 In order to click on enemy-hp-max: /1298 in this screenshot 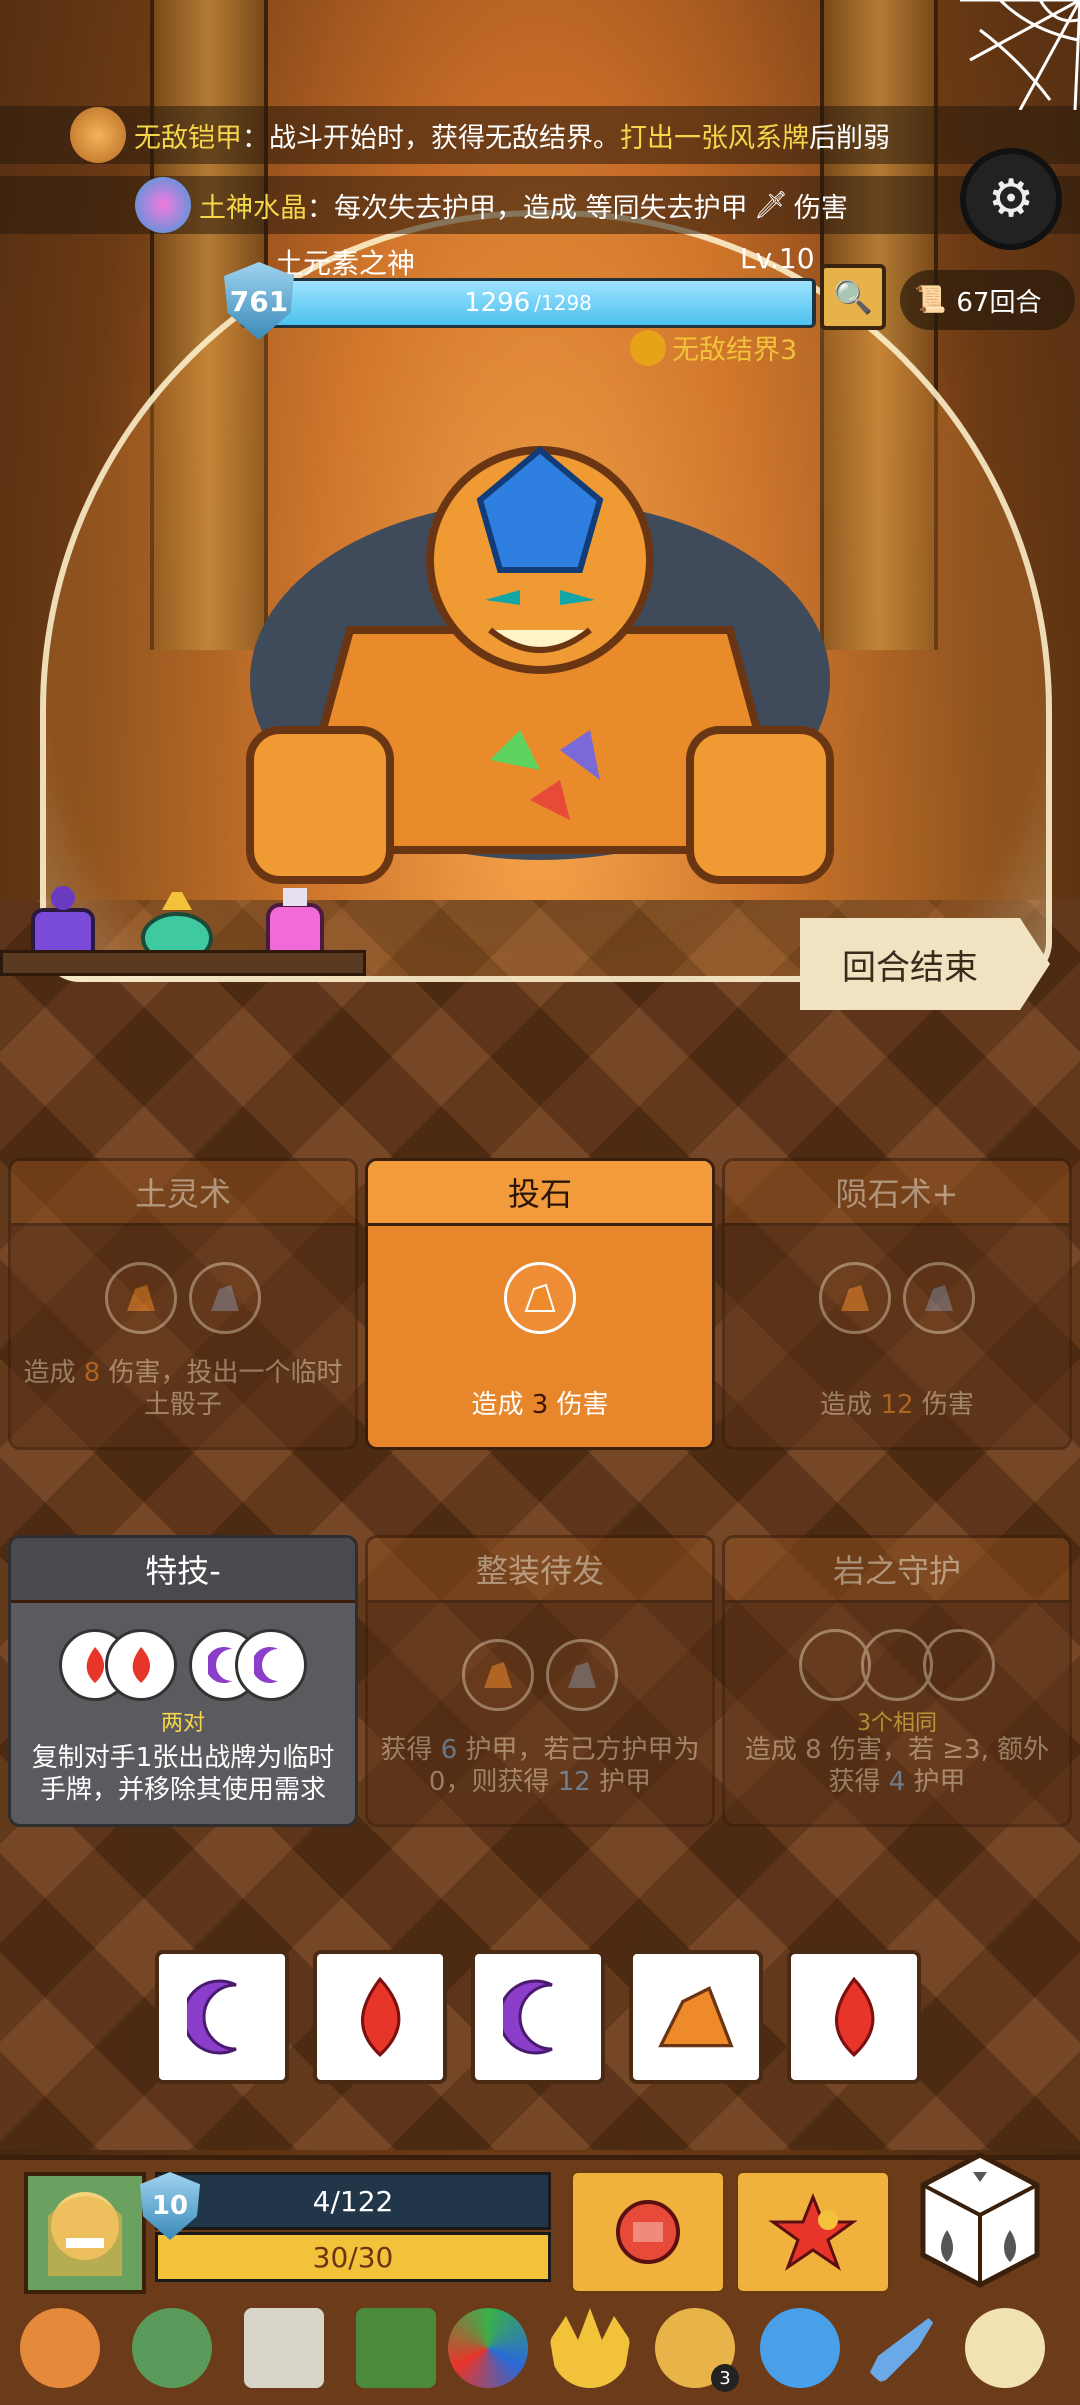, I will do `click(563, 303)`.